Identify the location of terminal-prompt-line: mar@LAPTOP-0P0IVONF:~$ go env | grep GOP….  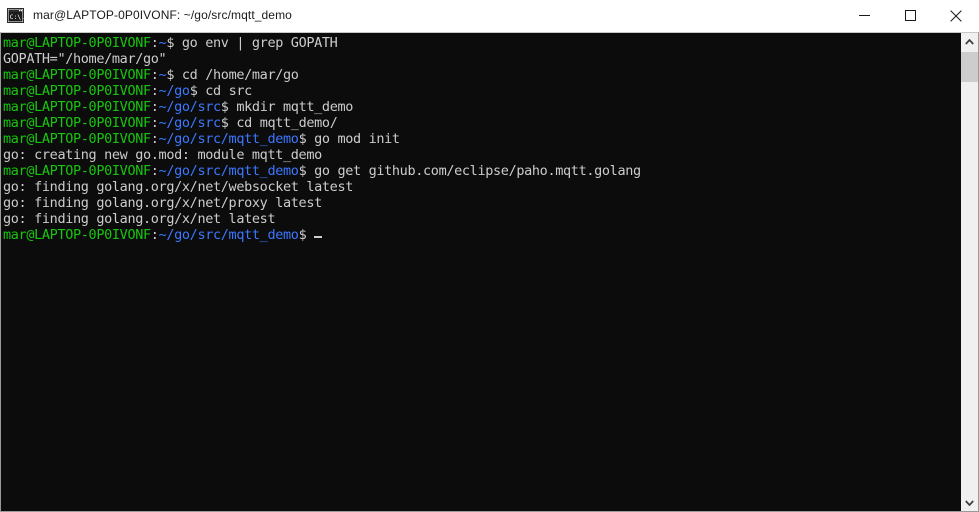
(481, 43).